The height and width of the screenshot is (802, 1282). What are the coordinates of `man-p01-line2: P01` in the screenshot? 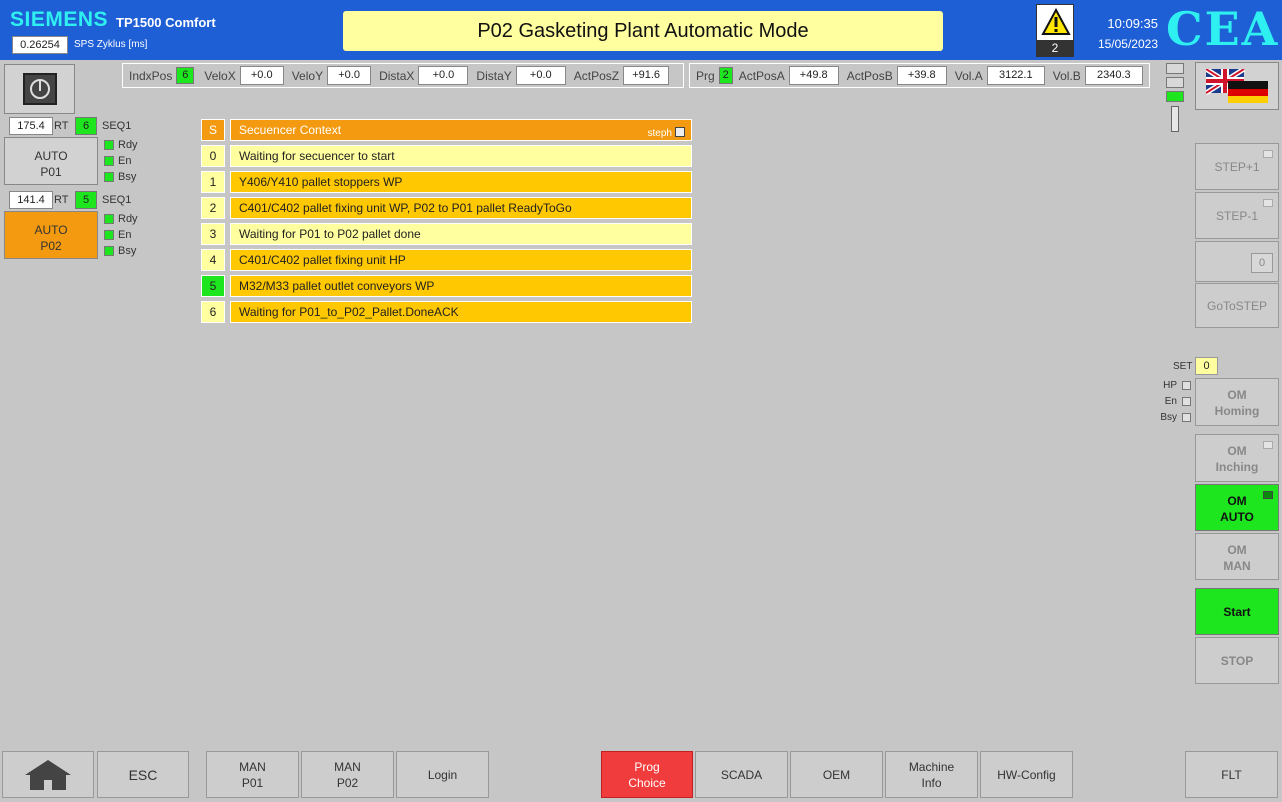 It's located at (252, 782).